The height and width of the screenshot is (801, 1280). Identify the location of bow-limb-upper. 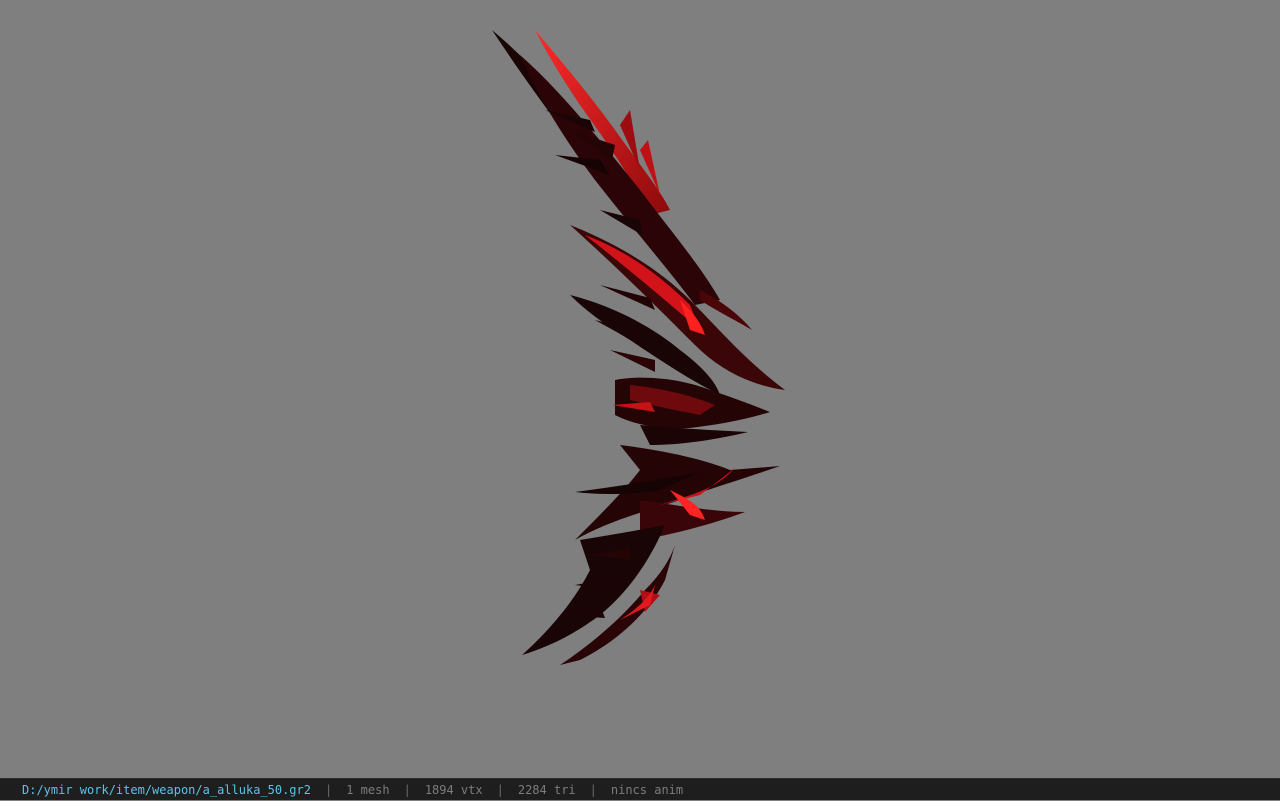
(622, 180).